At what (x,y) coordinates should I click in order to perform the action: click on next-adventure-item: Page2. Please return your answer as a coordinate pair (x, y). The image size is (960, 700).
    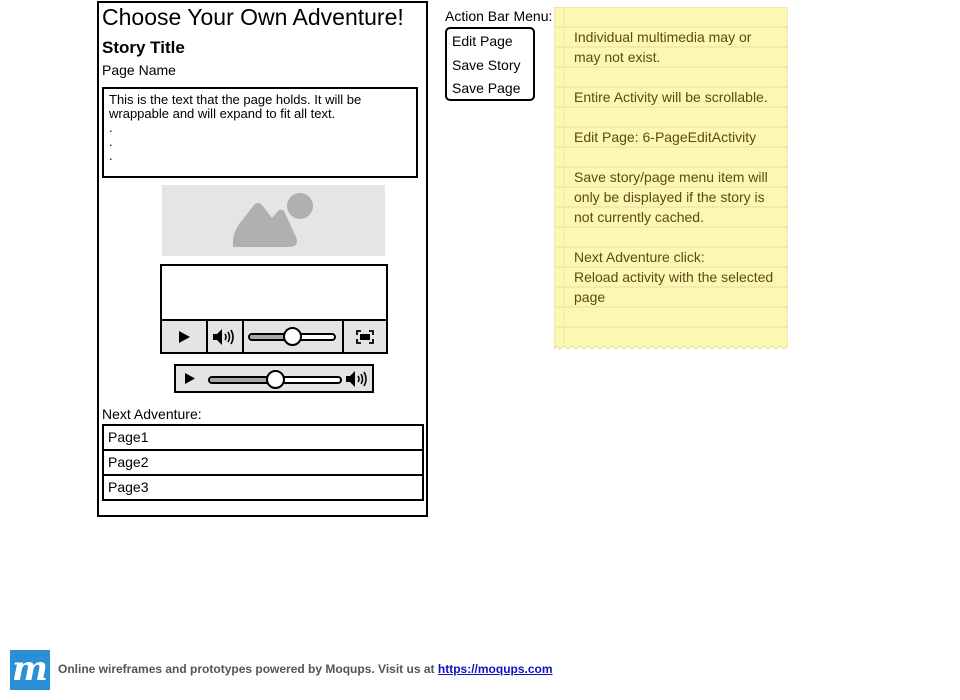
    Looking at the image, I should click on (263, 462).